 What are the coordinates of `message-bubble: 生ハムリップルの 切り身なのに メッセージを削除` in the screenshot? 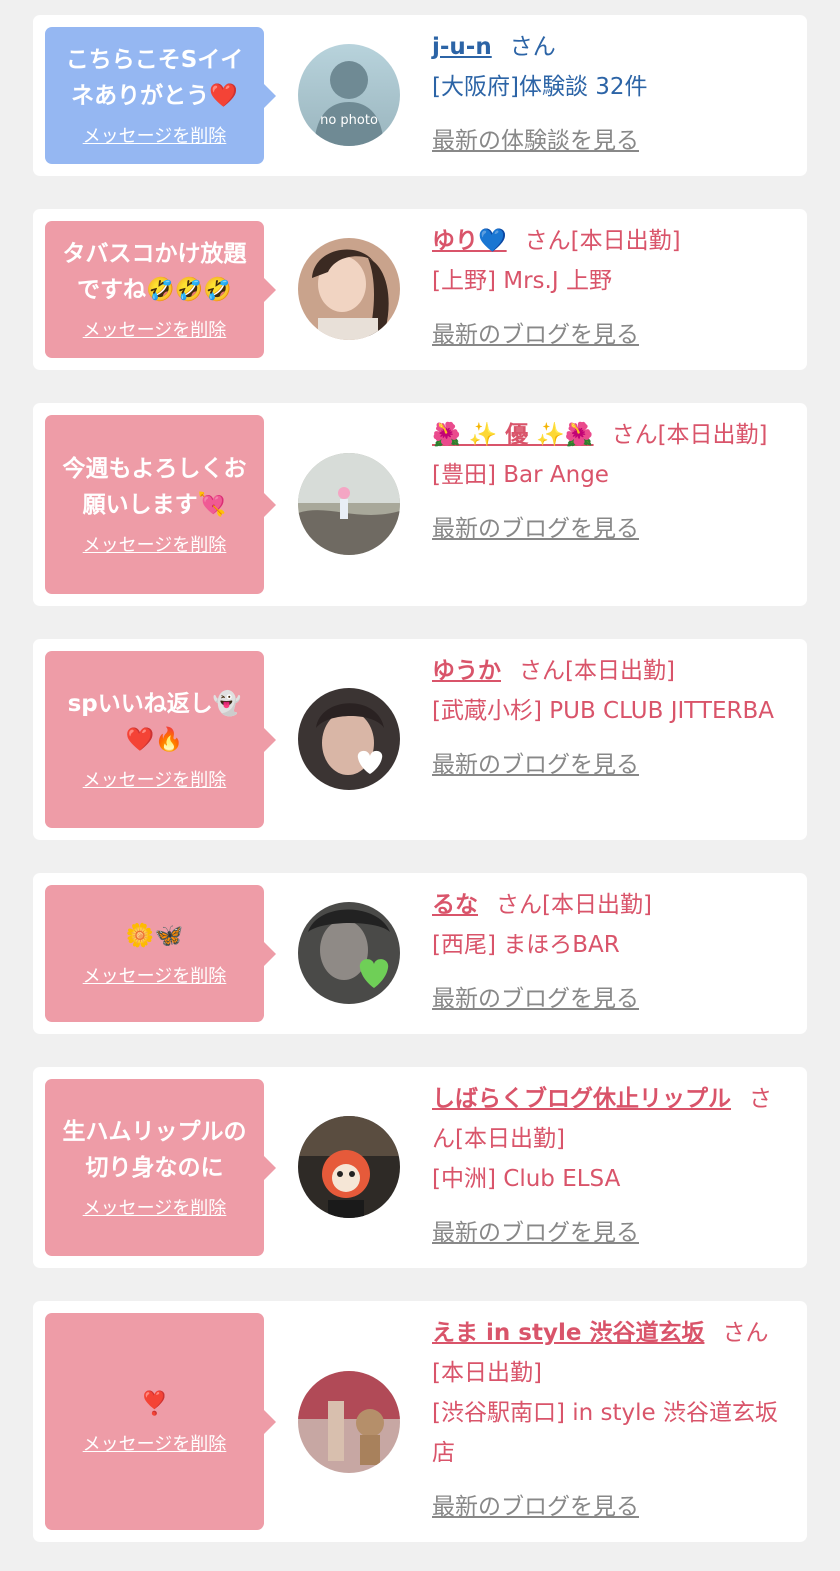 It's located at (160, 1167).